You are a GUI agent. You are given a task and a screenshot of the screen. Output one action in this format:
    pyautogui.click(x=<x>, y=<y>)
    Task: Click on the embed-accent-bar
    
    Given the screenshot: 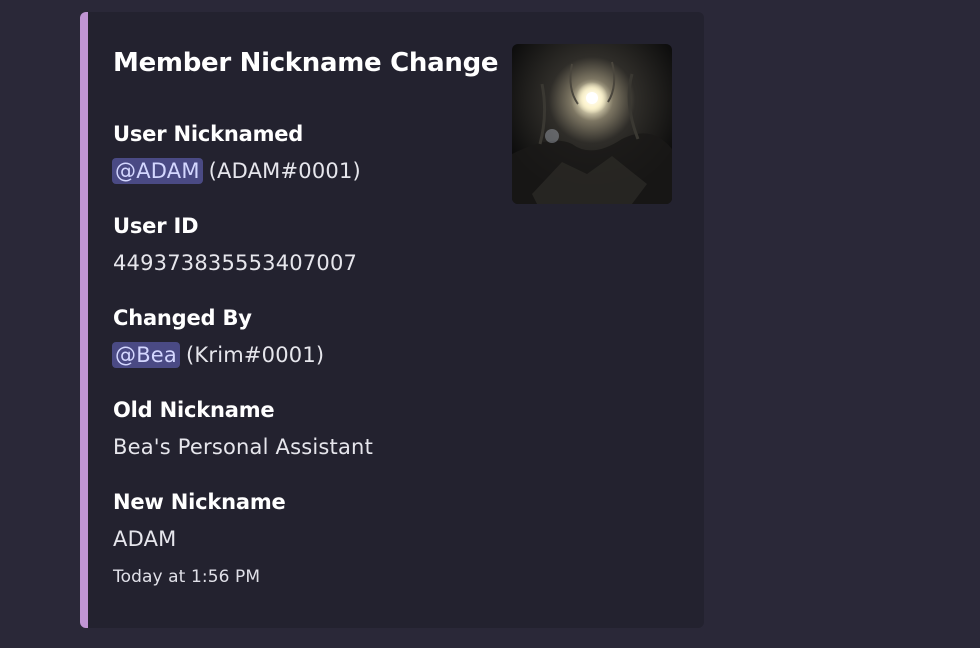 What is the action you would take?
    pyautogui.click(x=84, y=320)
    